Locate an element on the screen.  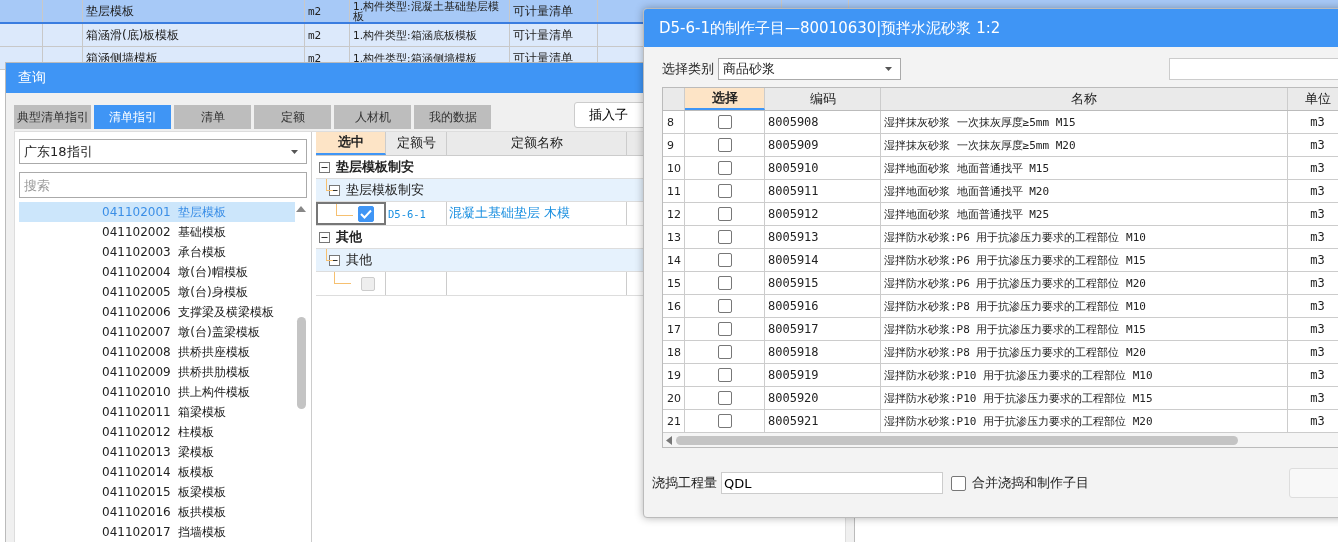
table-cell: 湿拌防水砂浆:P6 用于抗渗压力要求的工程部位 M20 is located at coordinates (1015, 283).